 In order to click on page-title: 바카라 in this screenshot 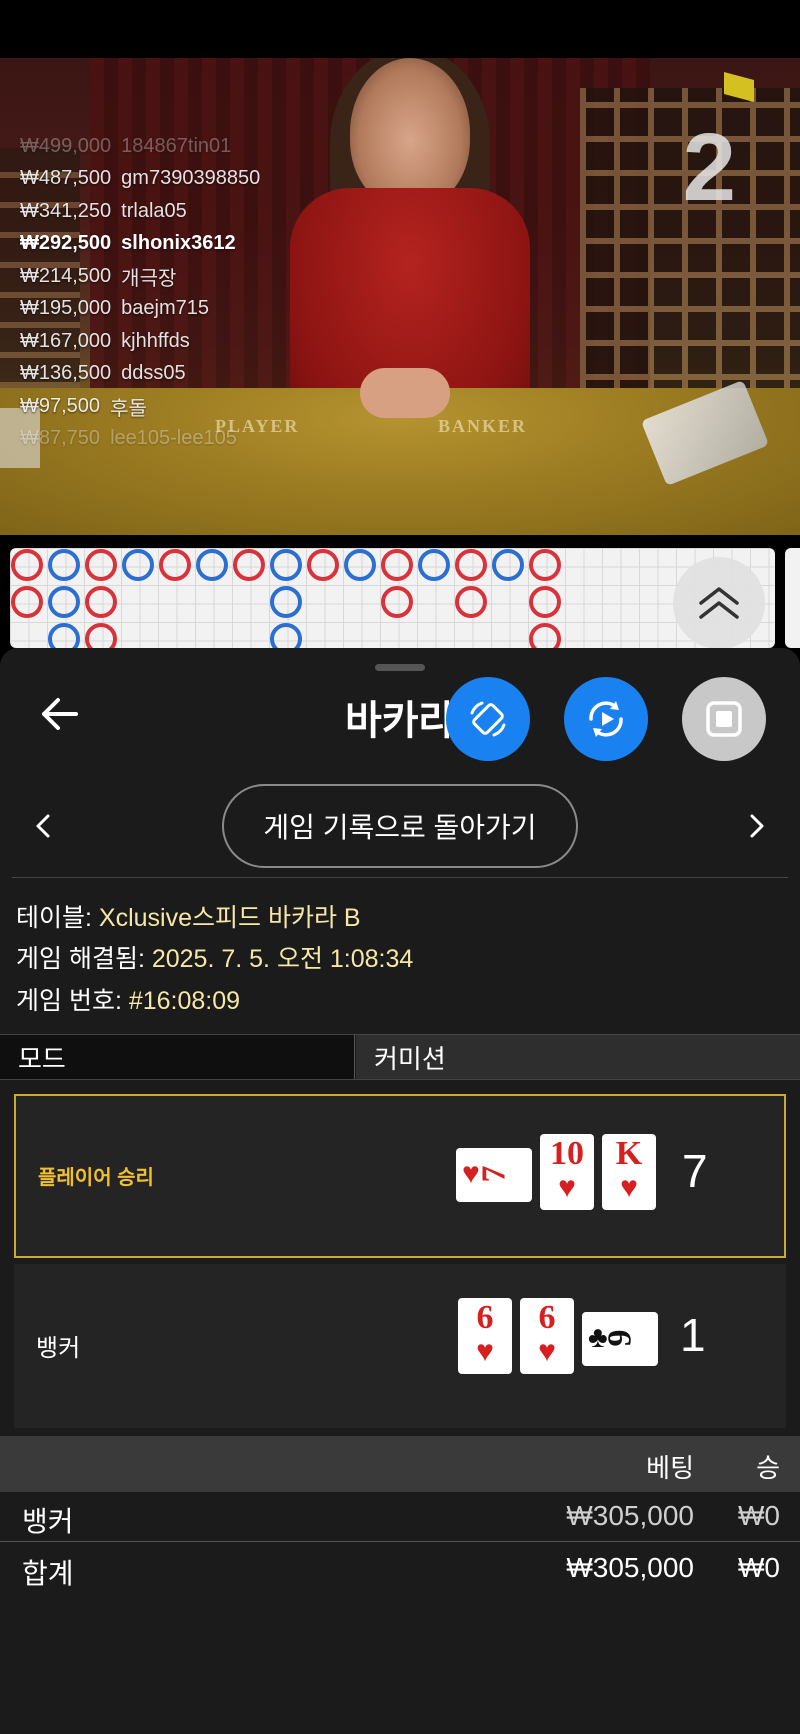, I will do `click(400, 721)`.